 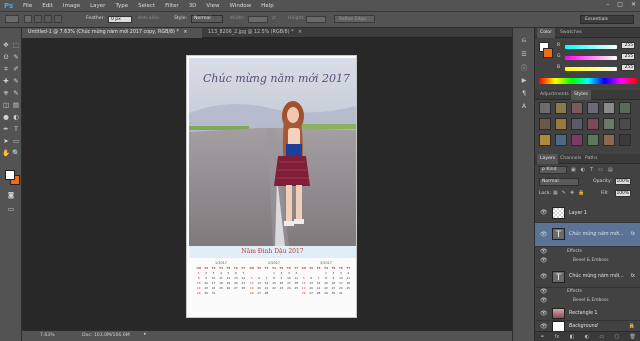 What do you see at coordinates (38, 19) in the screenshot?
I see `add-selection-button` at bounding box center [38, 19].